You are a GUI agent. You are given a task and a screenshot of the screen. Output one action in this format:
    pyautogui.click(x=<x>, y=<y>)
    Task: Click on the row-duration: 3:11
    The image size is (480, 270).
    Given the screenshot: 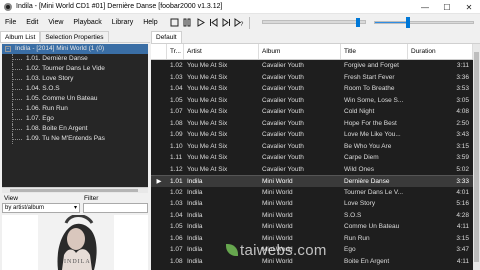 What is the action you would take?
    pyautogui.click(x=462, y=65)
    